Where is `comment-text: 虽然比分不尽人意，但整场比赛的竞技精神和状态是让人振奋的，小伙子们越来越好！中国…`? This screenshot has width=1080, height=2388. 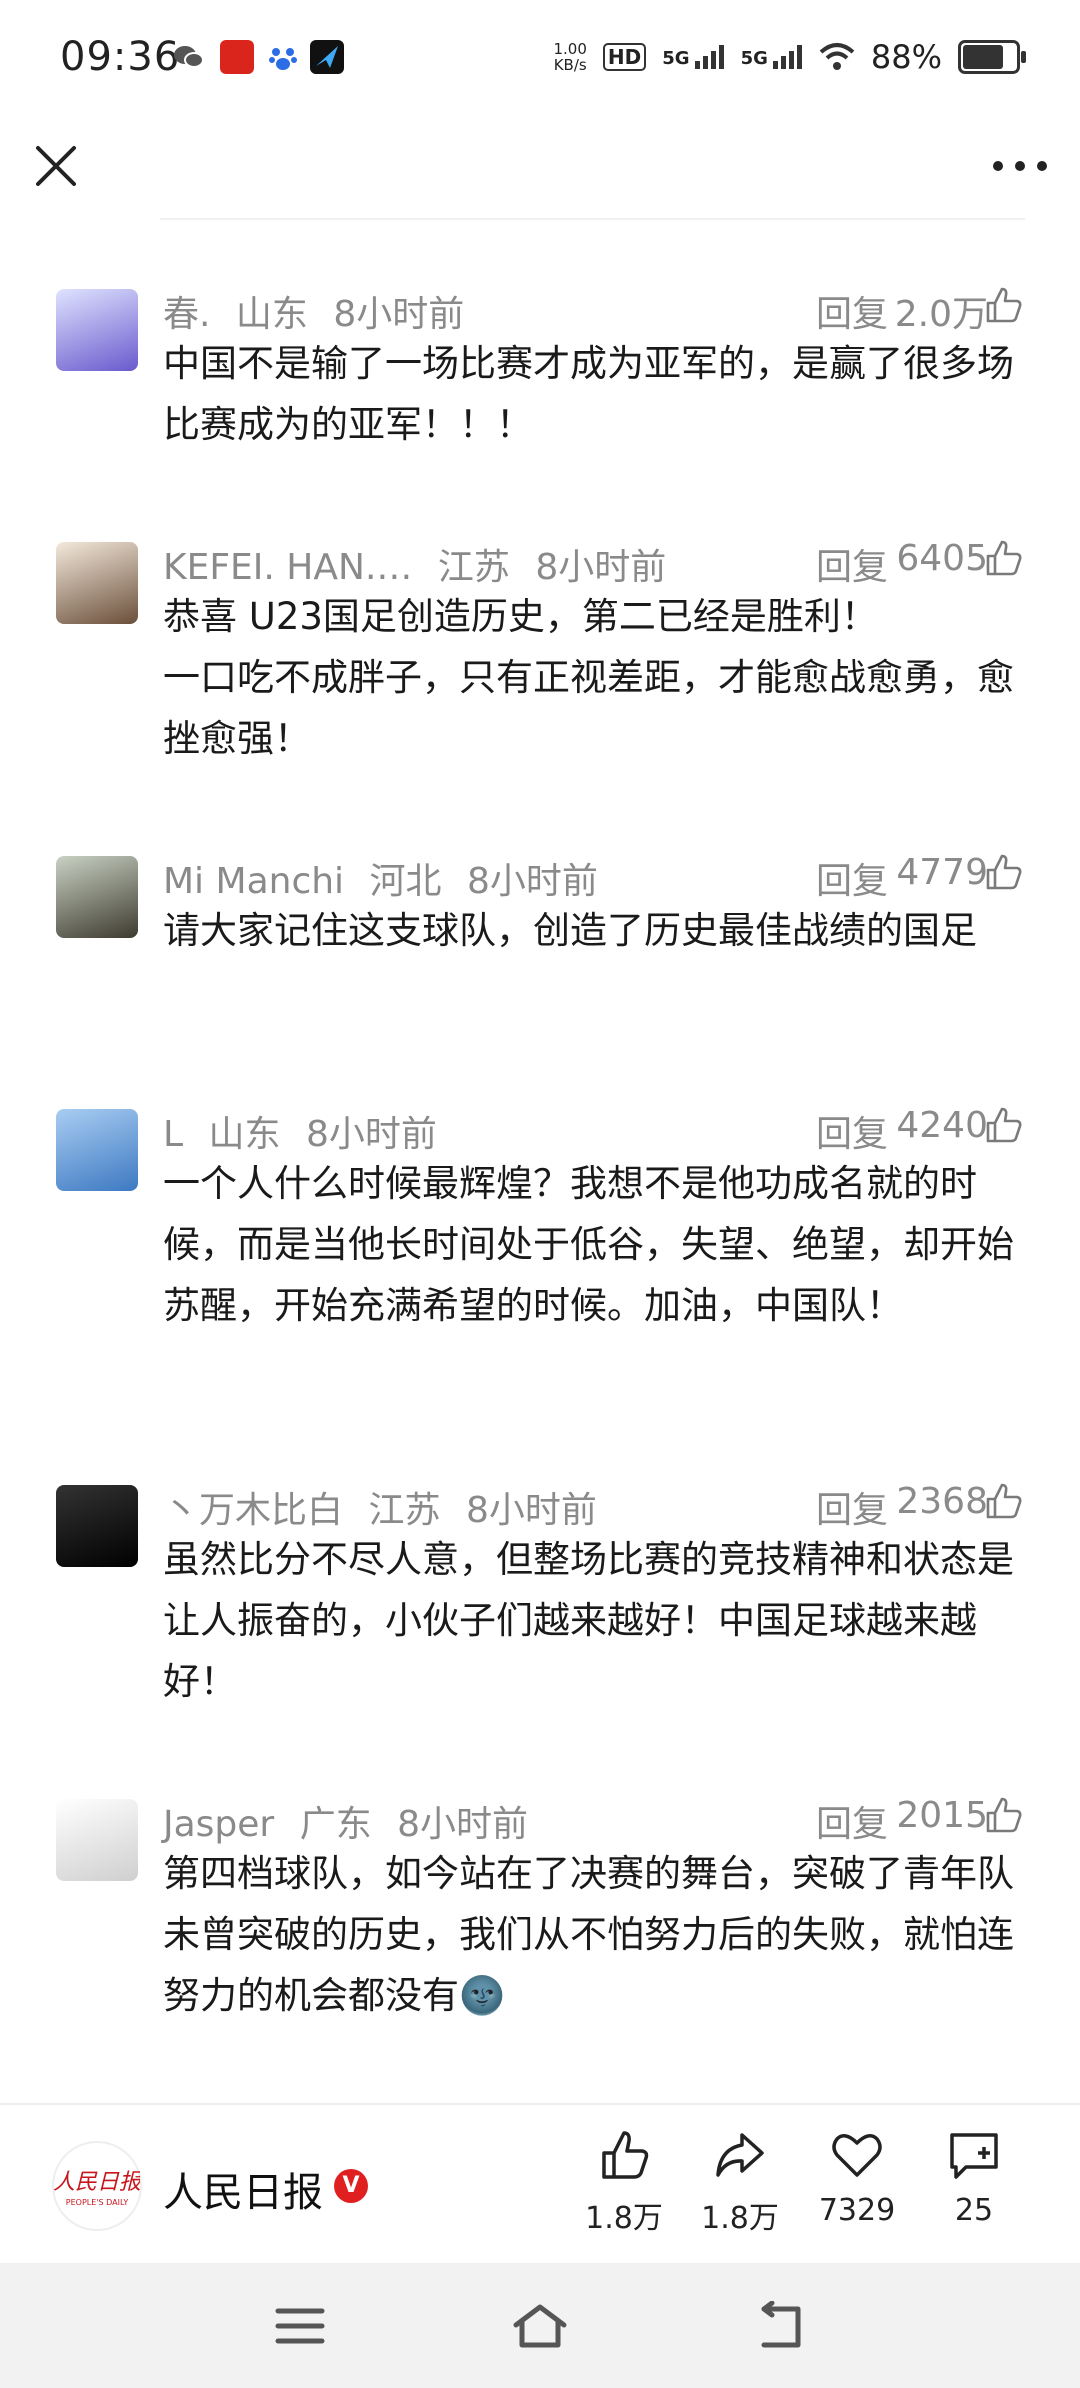 comment-text: 虽然比分不尽人意，但整场比赛的竞技精神和状态是让人振奋的，小伙子们越来越好！中国… is located at coordinates (588, 1620).